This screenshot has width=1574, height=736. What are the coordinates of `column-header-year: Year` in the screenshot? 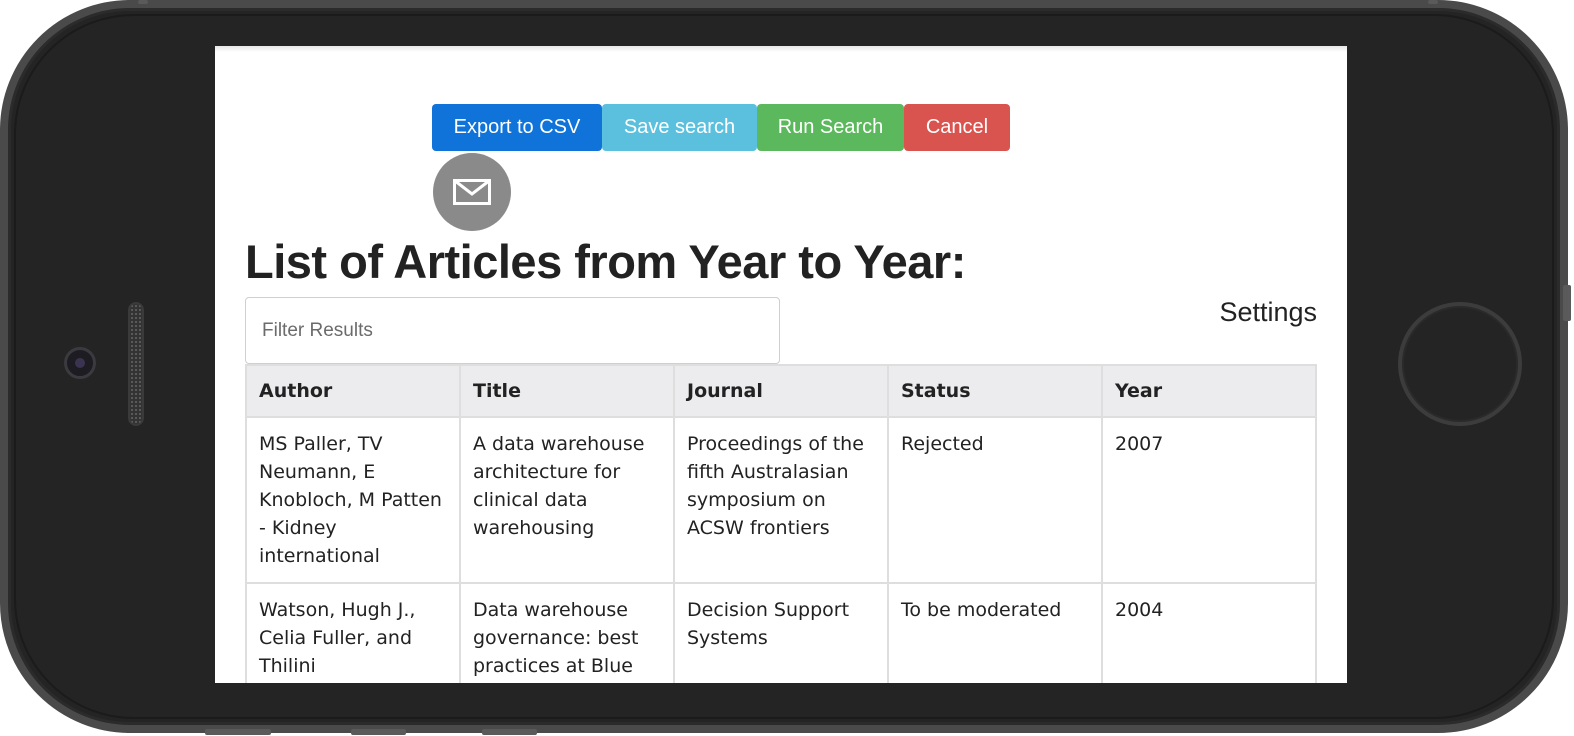 It's located at (1209, 391).